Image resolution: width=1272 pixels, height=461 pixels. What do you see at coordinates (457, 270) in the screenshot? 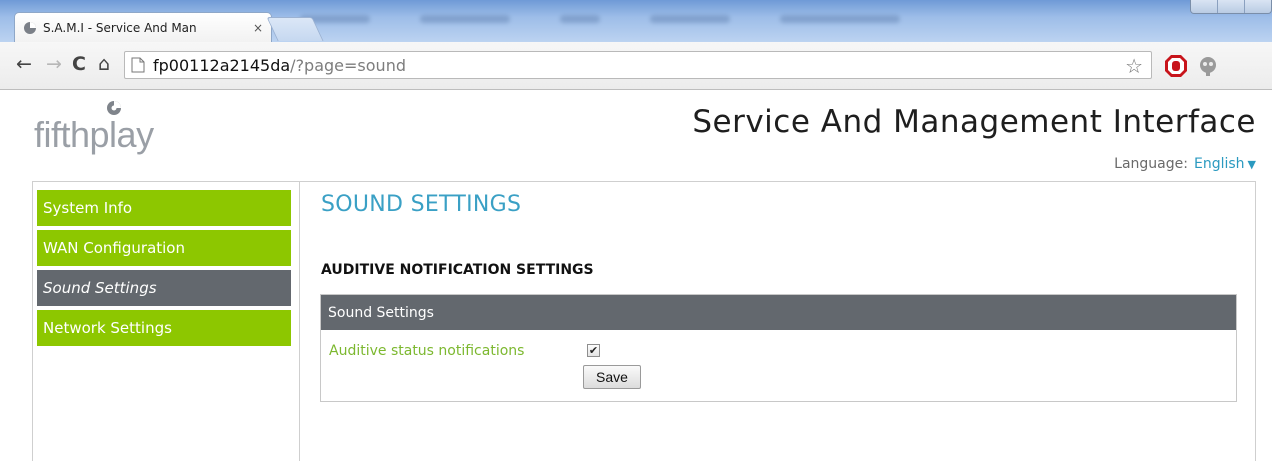
I see `subsection-title: AUDITIVE NOTIFICATION SETTINGS` at bounding box center [457, 270].